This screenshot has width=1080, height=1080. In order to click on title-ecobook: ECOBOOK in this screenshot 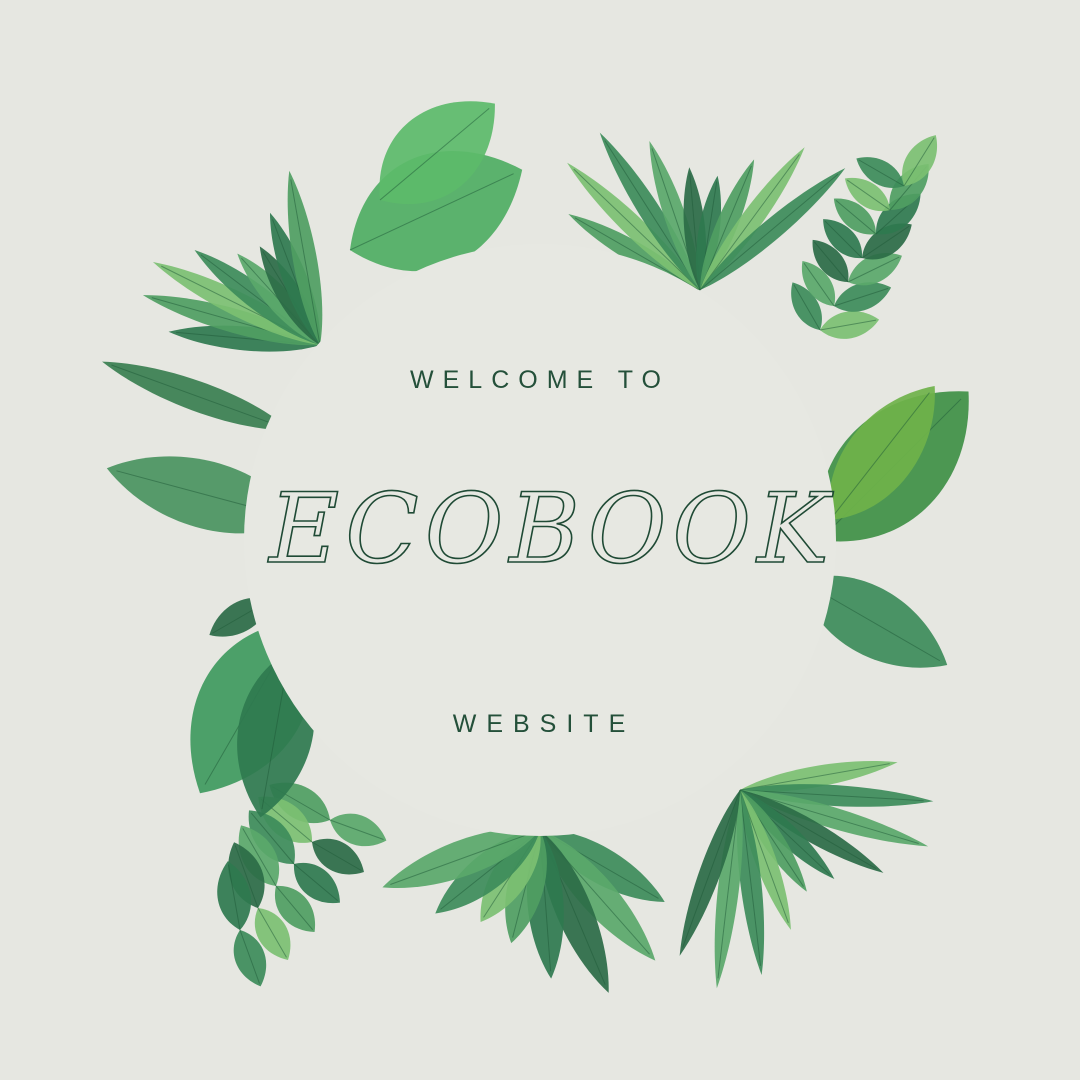, I will do `click(551, 529)`.